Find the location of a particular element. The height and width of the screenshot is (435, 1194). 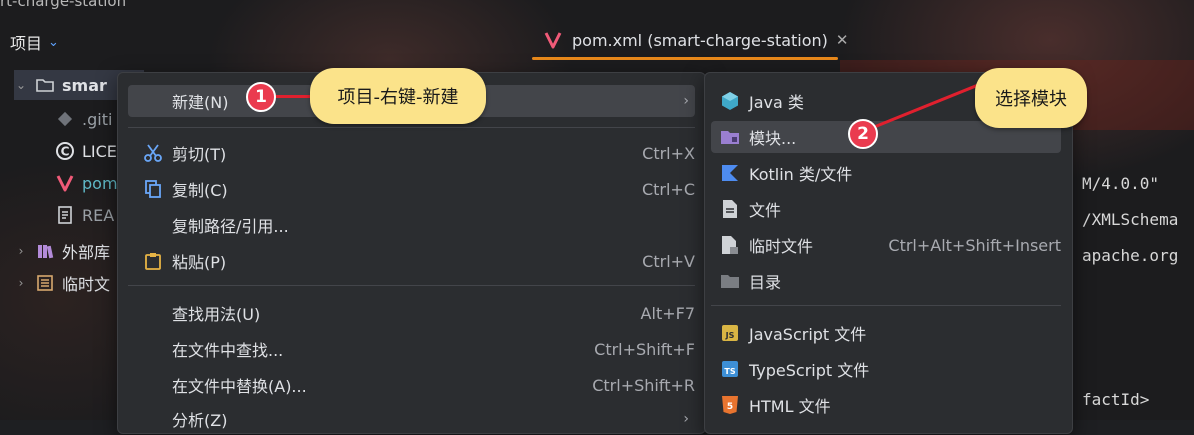

tab-pom-xml: pom.xml (smart-charge-station) ✕ is located at coordinates (695, 40).